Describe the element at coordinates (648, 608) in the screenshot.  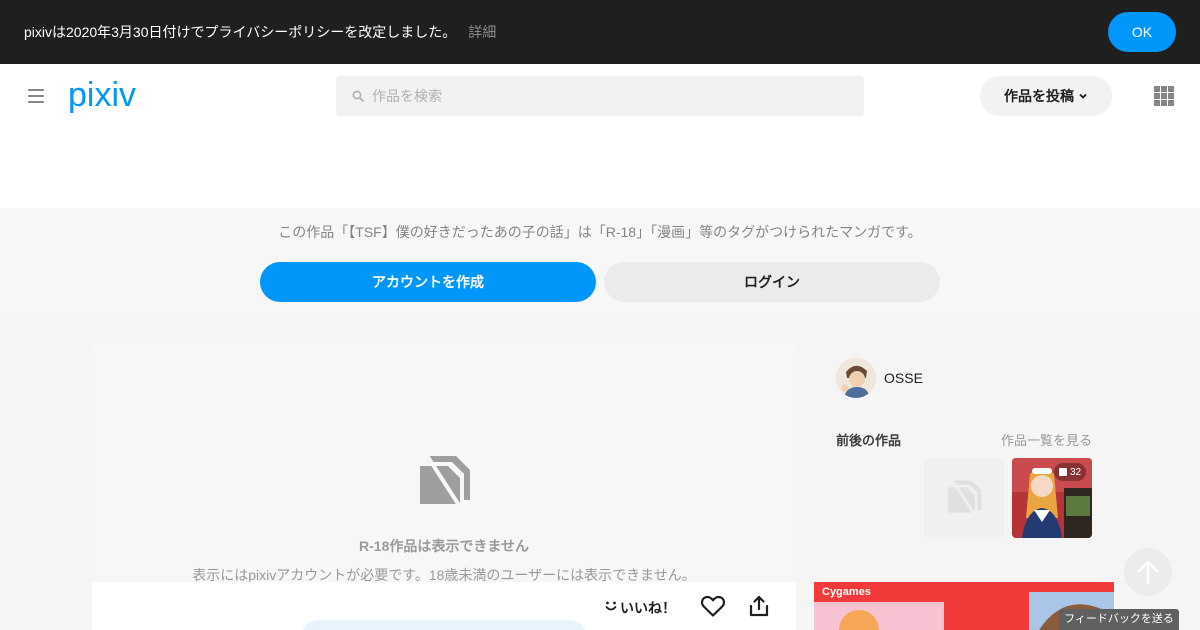
I see `like-button: いいね！` at that location.